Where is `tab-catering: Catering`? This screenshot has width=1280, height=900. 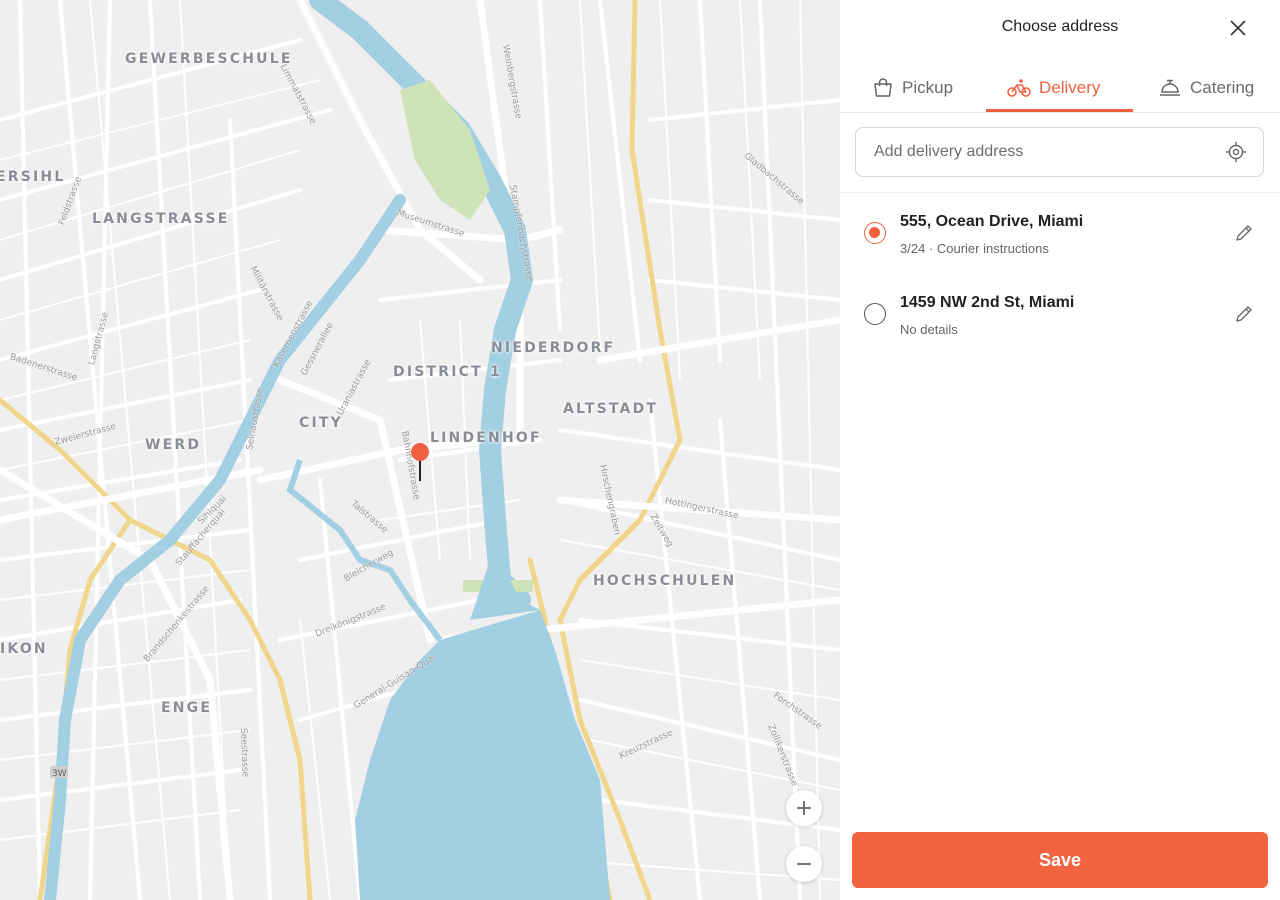
tab-catering: Catering is located at coordinates (1206, 87).